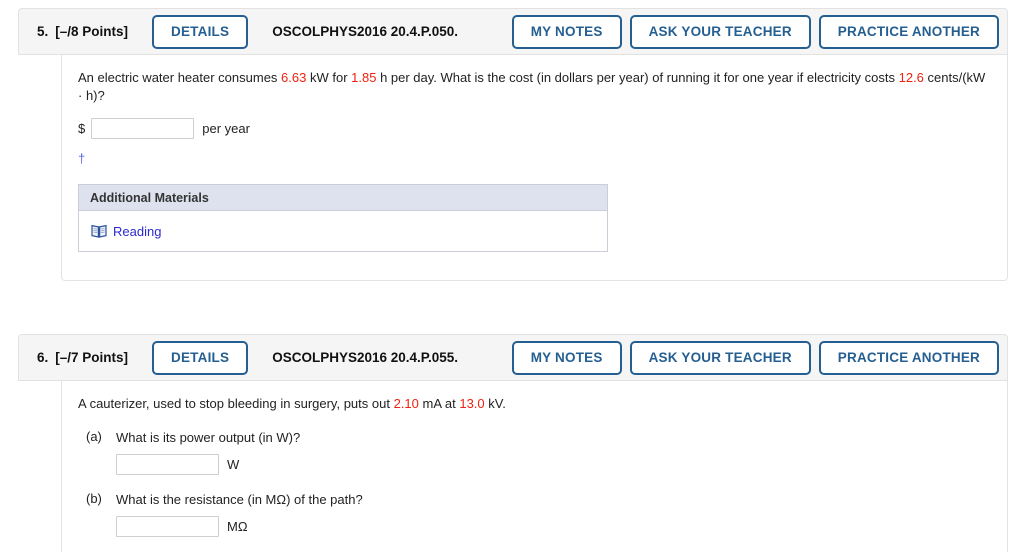  What do you see at coordinates (167, 464) in the screenshot?
I see `answer-input-6a` at bounding box center [167, 464].